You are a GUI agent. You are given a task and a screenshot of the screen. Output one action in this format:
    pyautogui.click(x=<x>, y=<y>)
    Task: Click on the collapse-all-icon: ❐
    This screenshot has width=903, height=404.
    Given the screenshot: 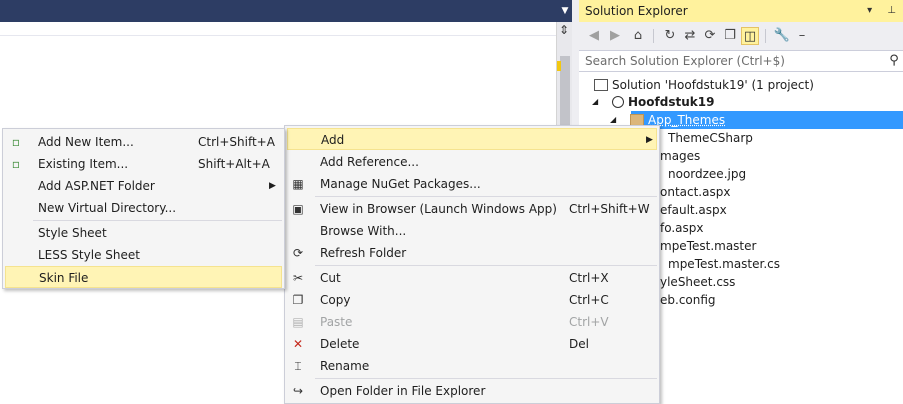 What is the action you would take?
    pyautogui.click(x=730, y=36)
    